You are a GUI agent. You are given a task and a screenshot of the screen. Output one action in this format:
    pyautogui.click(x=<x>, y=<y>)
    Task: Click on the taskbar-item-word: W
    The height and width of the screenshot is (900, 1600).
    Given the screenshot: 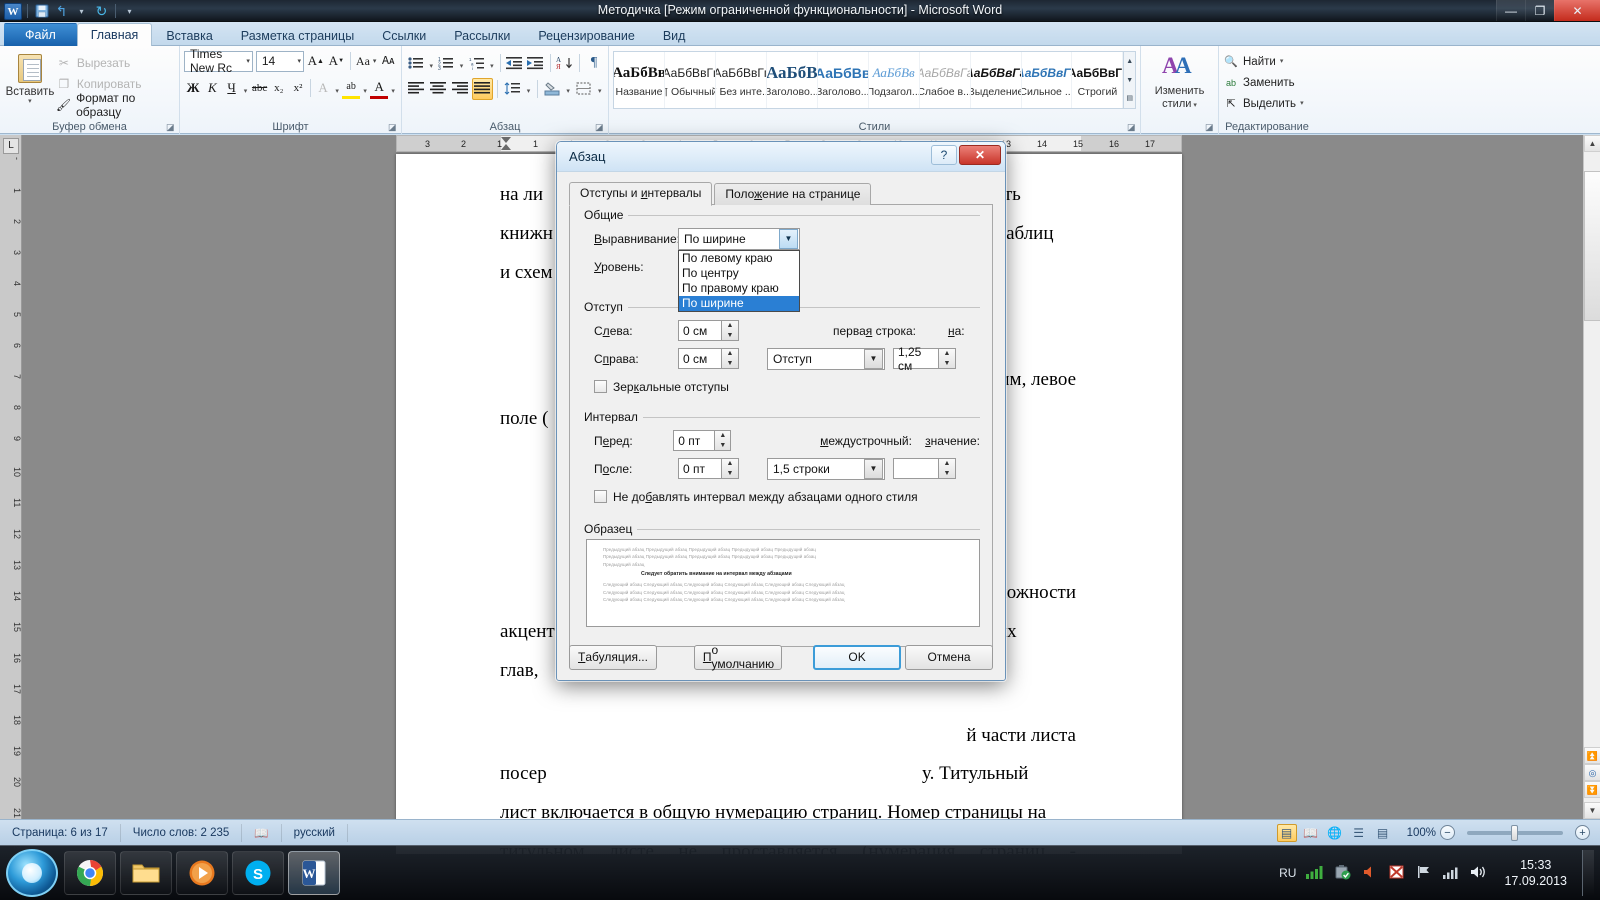 What is the action you would take?
    pyautogui.click(x=314, y=873)
    